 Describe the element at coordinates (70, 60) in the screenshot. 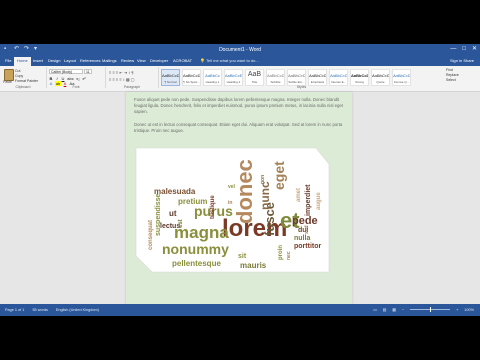

I see `tab-layout: Layout` at that location.